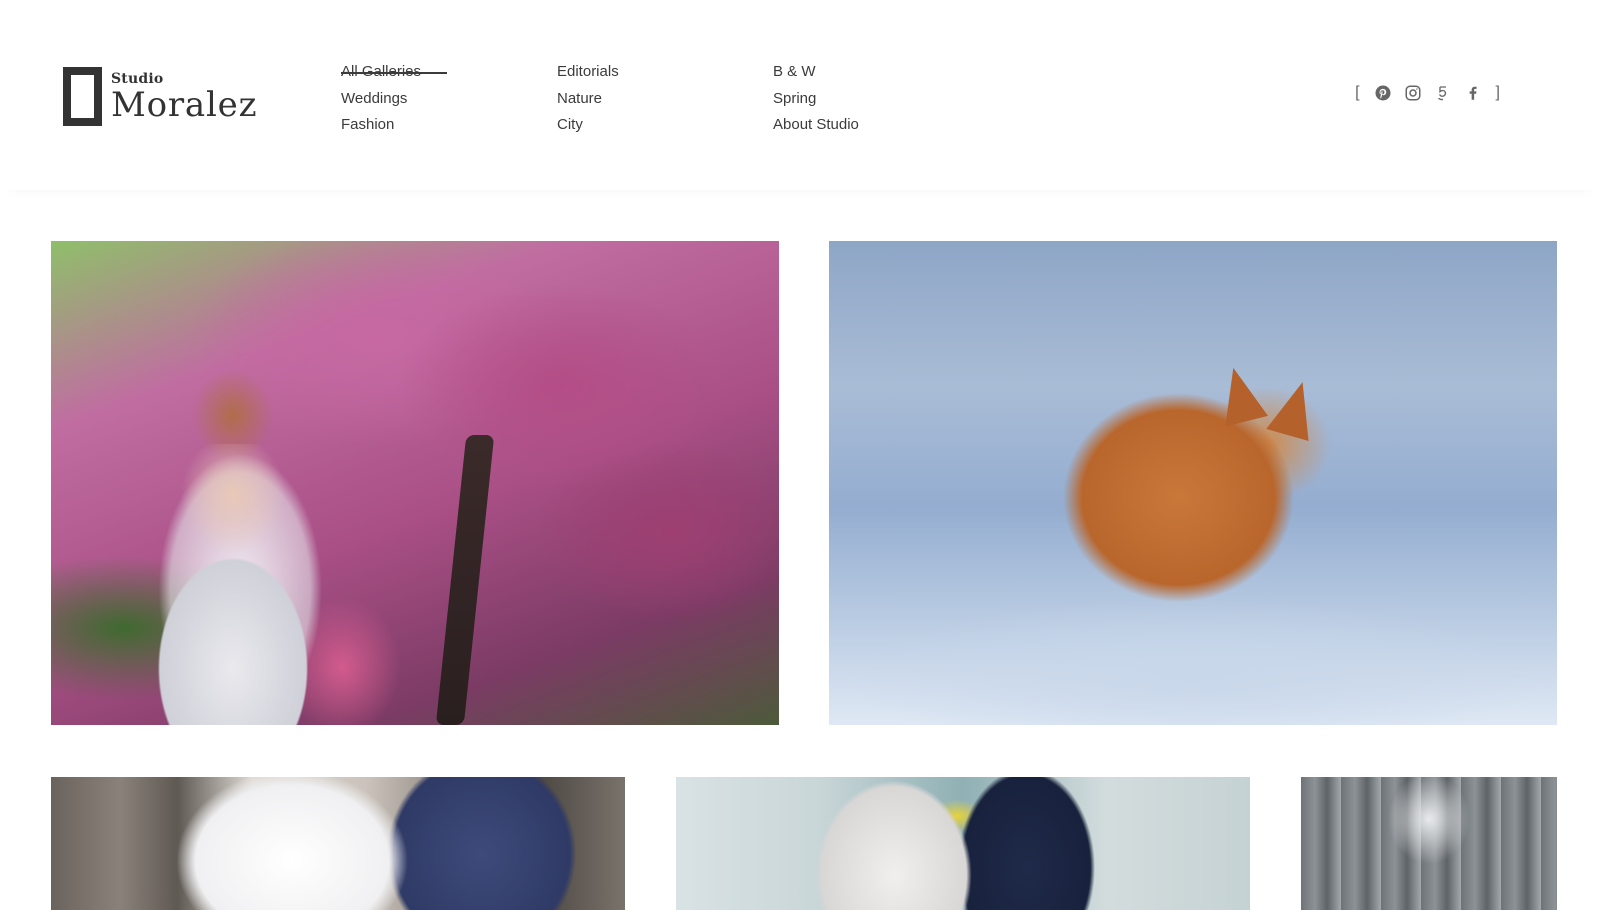  I want to click on social-close-bracket: ], so click(1497, 92).